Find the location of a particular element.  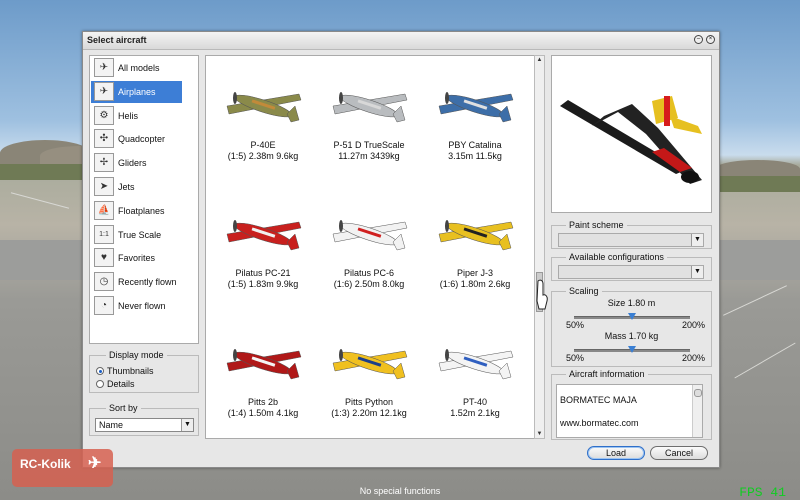

aircraft-tile: P-40E (1:5) 2.38m 9.6kg is located at coordinates (263, 118).